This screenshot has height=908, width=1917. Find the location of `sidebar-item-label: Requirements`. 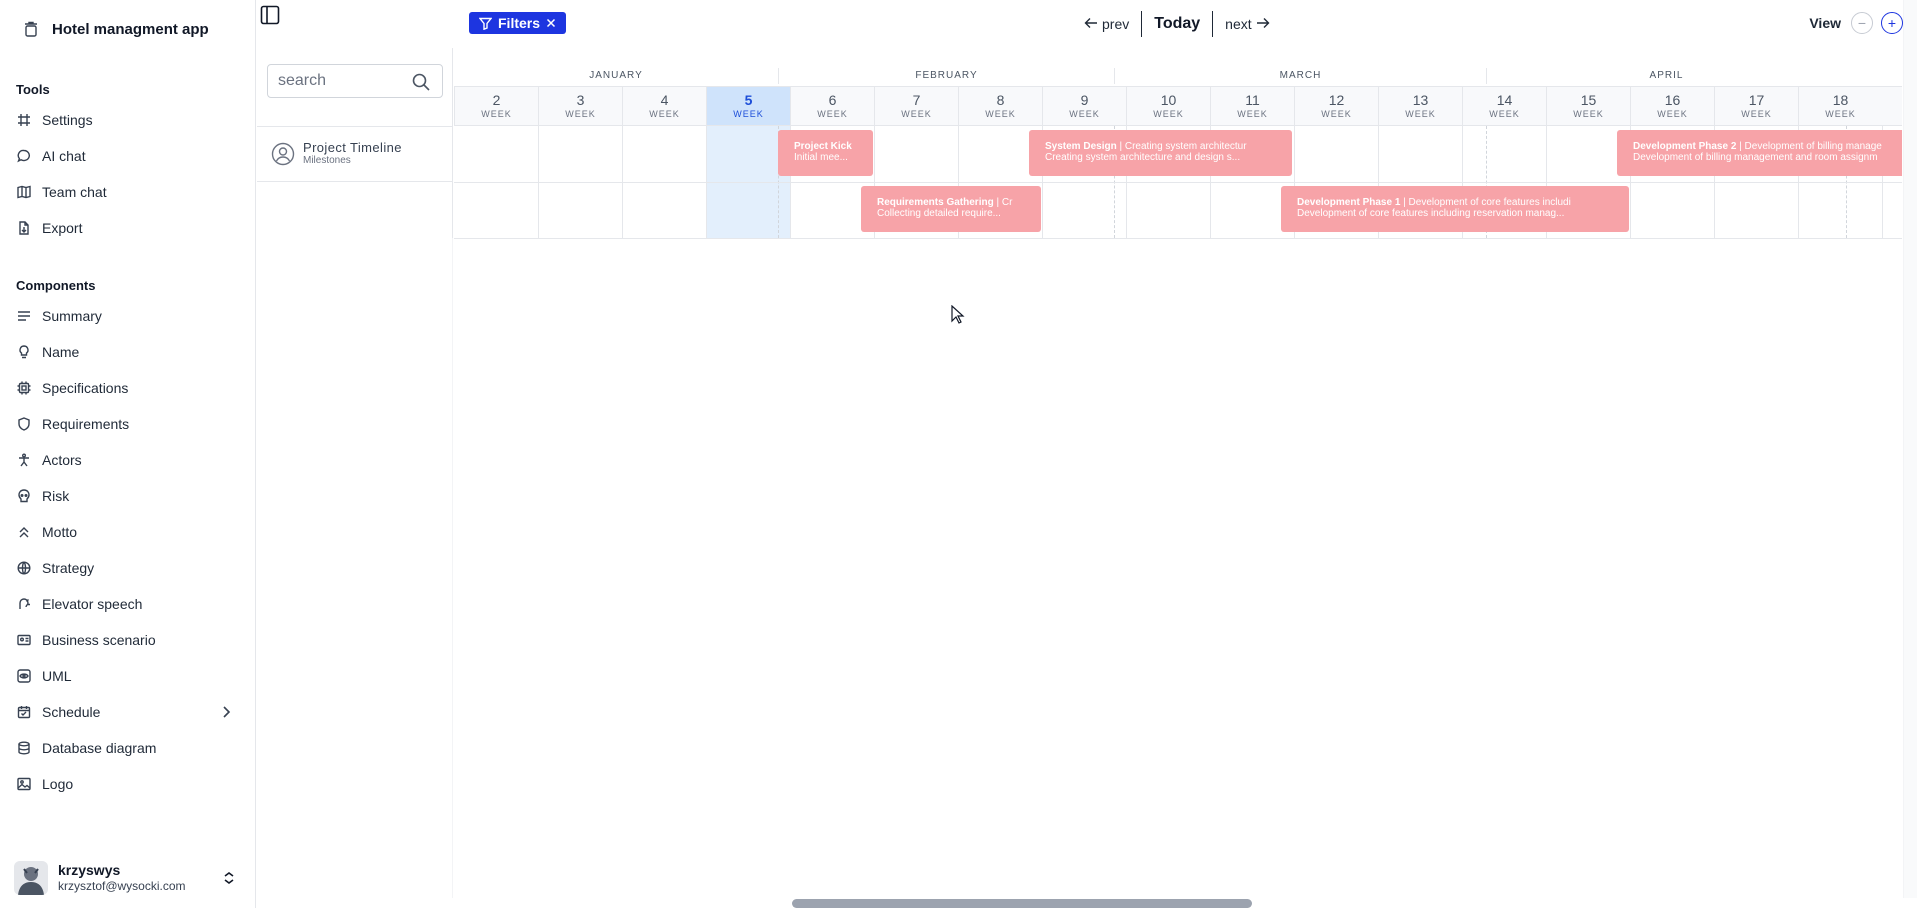

sidebar-item-label: Requirements is located at coordinates (86, 424).